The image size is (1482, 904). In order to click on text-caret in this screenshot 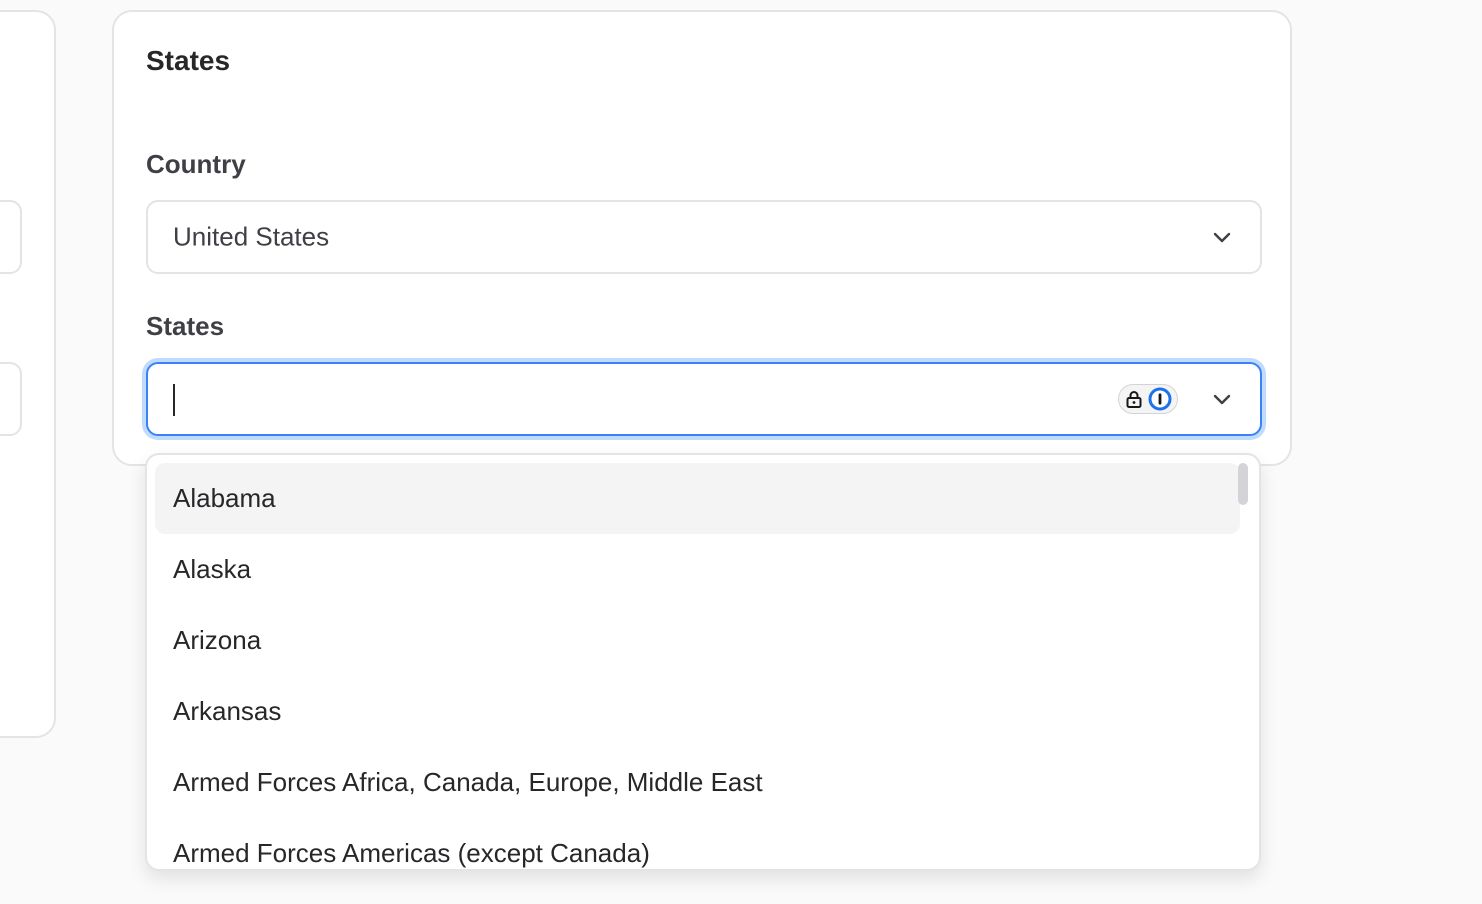, I will do `click(174, 400)`.